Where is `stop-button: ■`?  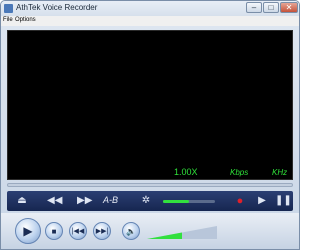 stop-button: ■ is located at coordinates (54, 231).